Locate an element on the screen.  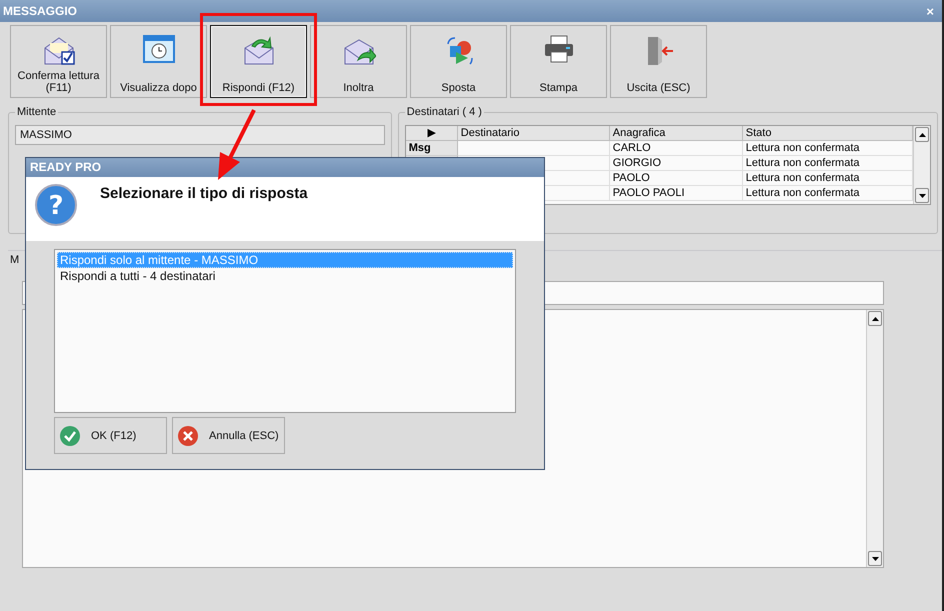
window-title: MESSAGGIO is located at coordinates (40, 11).